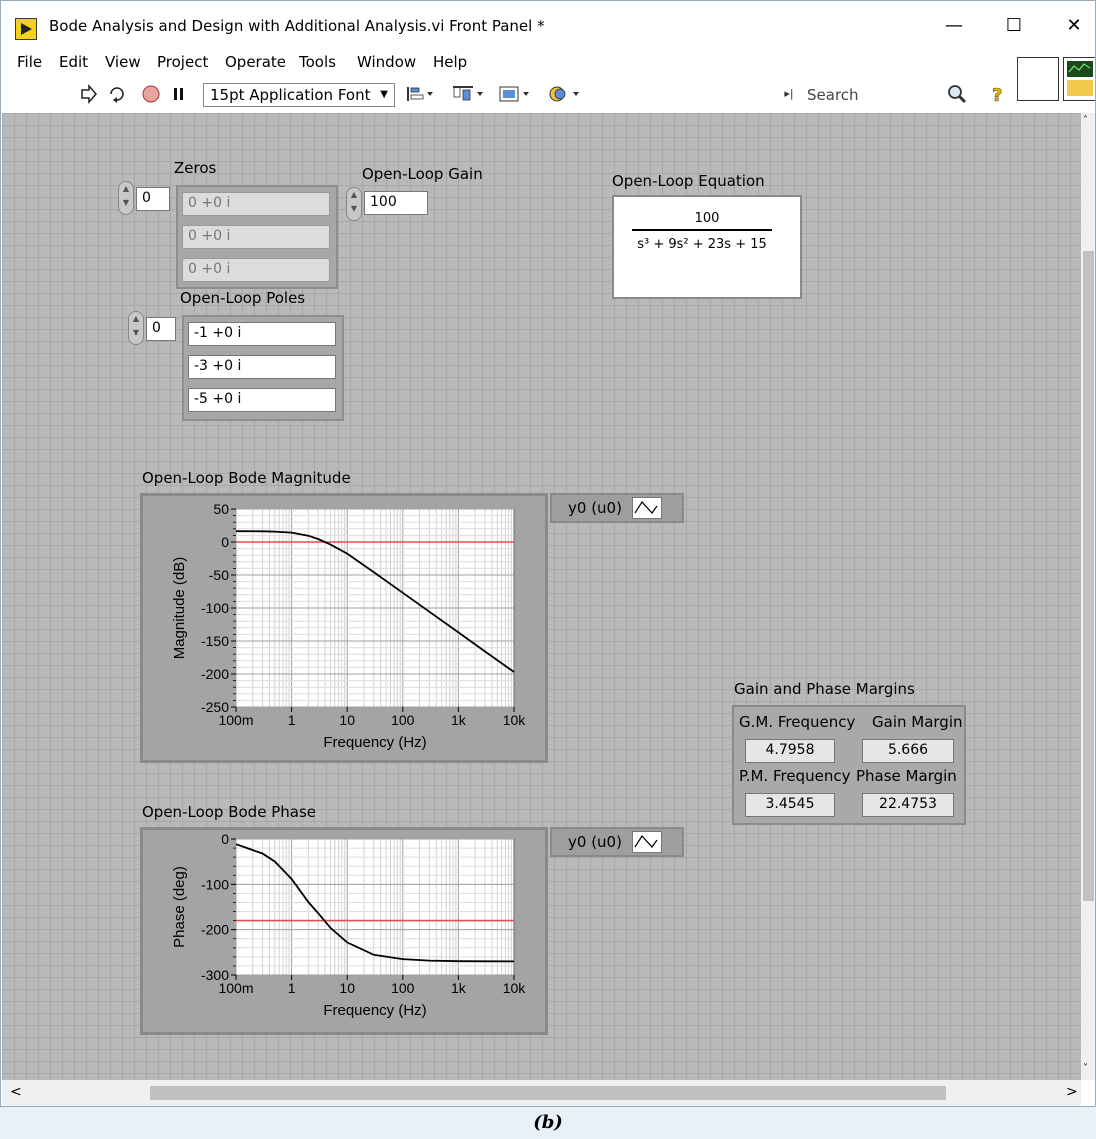 The height and width of the screenshot is (1139, 1096). Describe the element at coordinates (548, 1122) in the screenshot. I see `figure-caption: (b)` at that location.